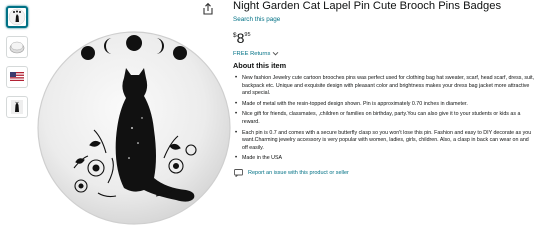 This screenshot has width=540, height=240. I want to click on usa-flag-thumbnail-image, so click(17, 76).